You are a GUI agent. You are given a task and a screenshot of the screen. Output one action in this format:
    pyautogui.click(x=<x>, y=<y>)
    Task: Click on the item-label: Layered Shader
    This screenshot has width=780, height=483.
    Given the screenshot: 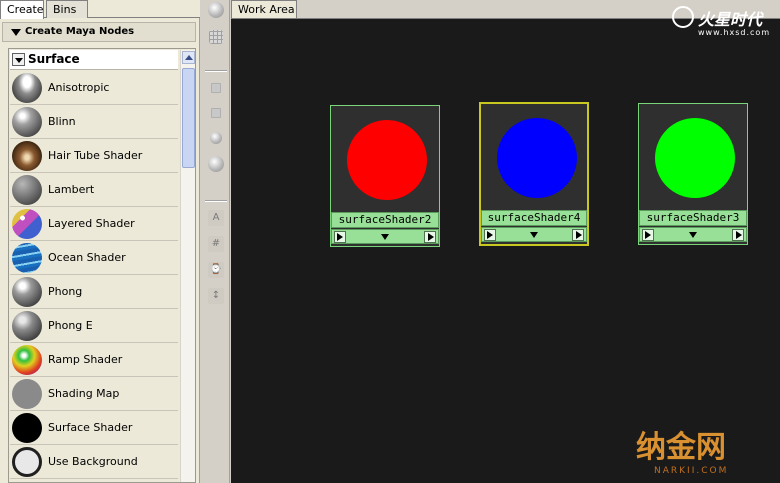 What is the action you would take?
    pyautogui.click(x=91, y=223)
    